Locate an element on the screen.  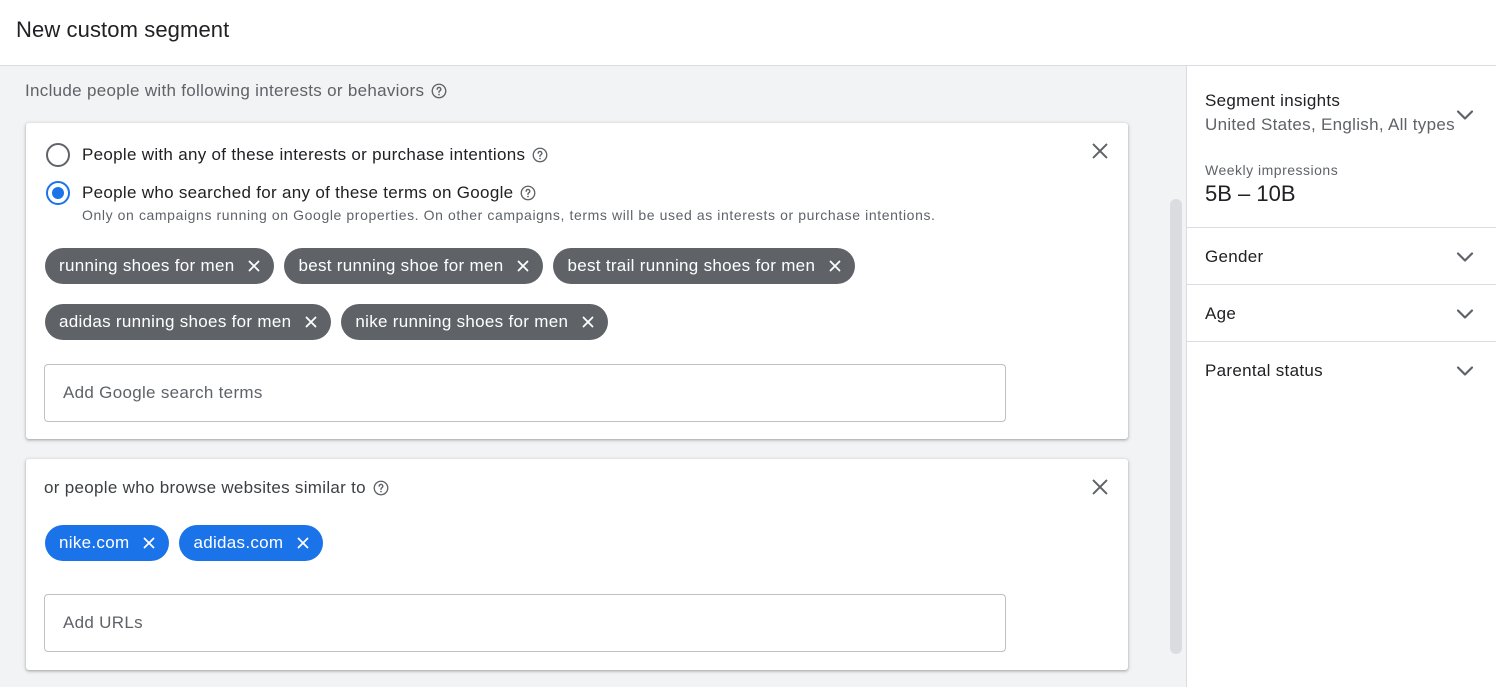
accordion-label: Gender is located at coordinates (1234, 256).